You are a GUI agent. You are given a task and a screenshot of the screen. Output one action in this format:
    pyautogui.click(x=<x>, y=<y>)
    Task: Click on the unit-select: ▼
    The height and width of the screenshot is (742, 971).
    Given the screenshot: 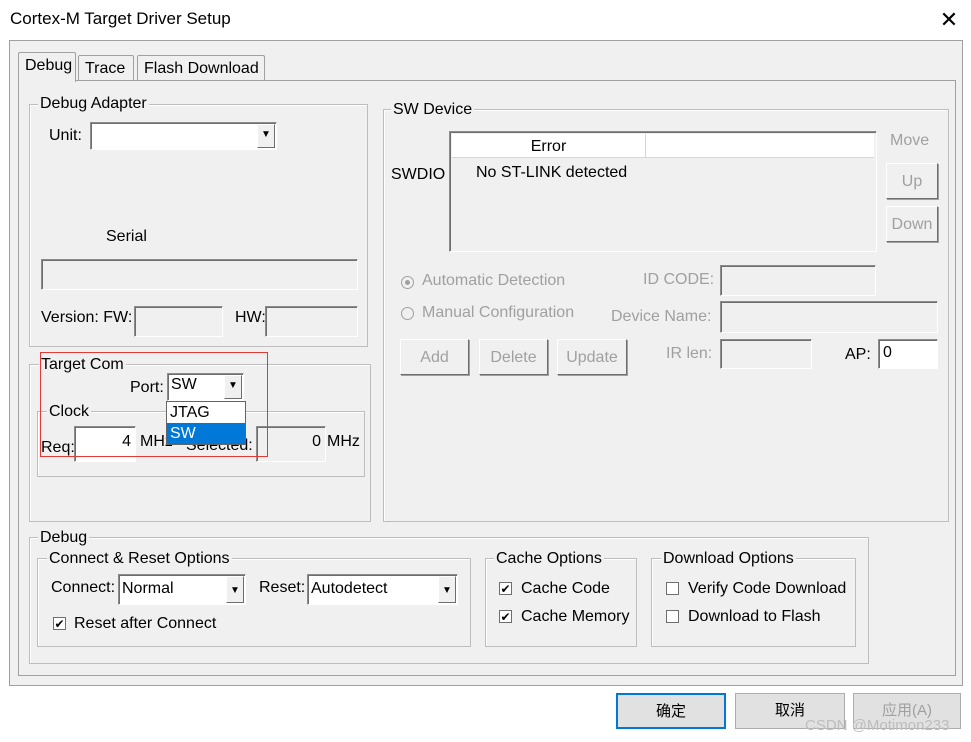 What is the action you would take?
    pyautogui.click(x=183, y=136)
    